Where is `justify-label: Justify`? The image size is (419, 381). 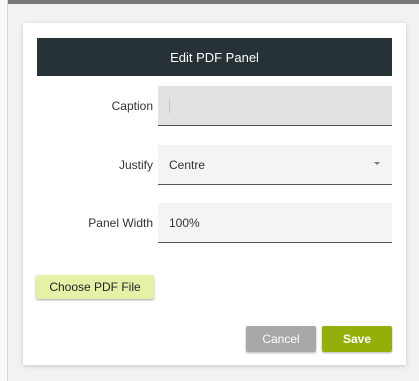 justify-label: Justify is located at coordinates (135, 165).